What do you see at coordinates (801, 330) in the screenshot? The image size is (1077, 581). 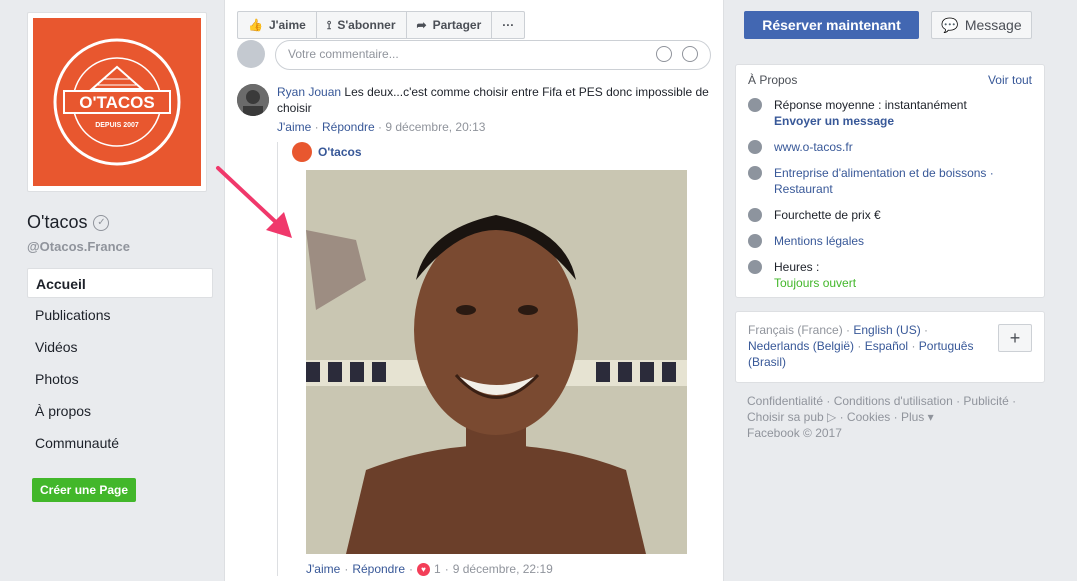 I see `current-language: Français (France) ·` at bounding box center [801, 330].